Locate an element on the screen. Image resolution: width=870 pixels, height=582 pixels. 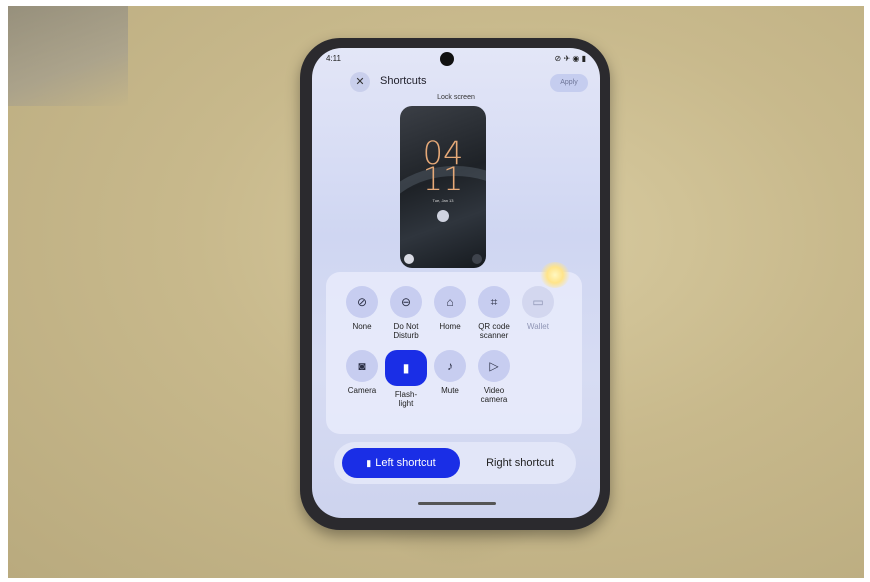
shortcut-option-none: ⊘ None is located at coordinates (362, 308).